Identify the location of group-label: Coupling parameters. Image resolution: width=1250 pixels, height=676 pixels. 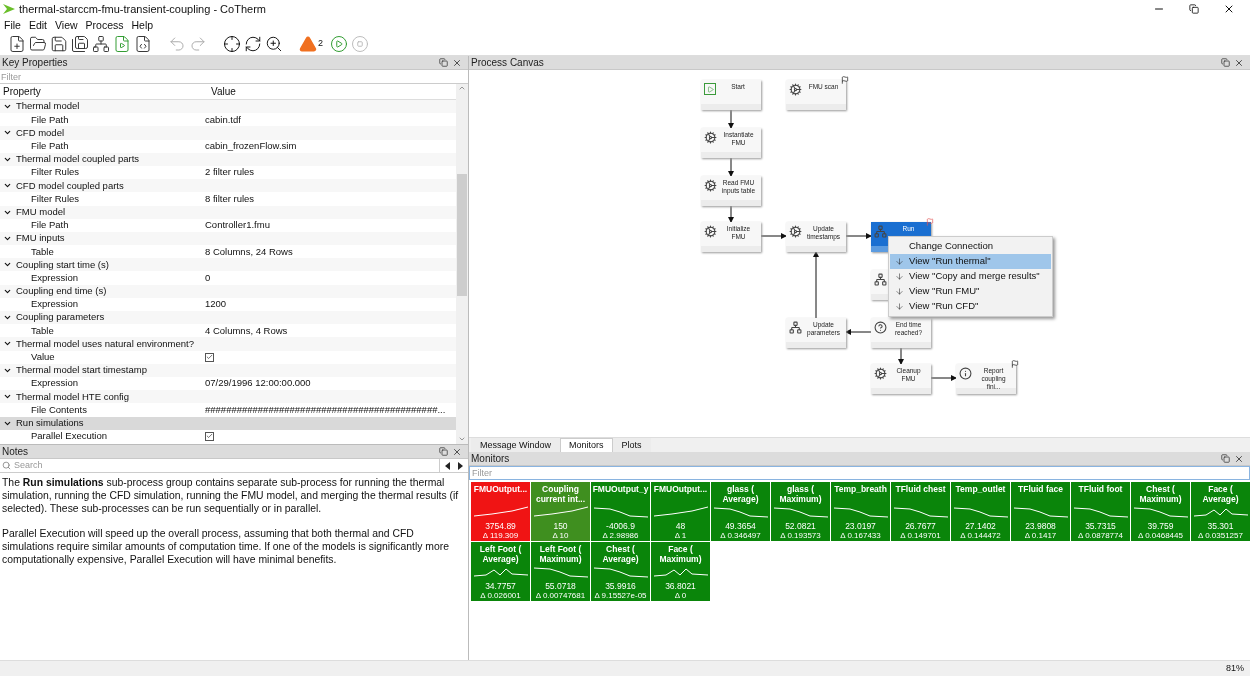
(60, 317).